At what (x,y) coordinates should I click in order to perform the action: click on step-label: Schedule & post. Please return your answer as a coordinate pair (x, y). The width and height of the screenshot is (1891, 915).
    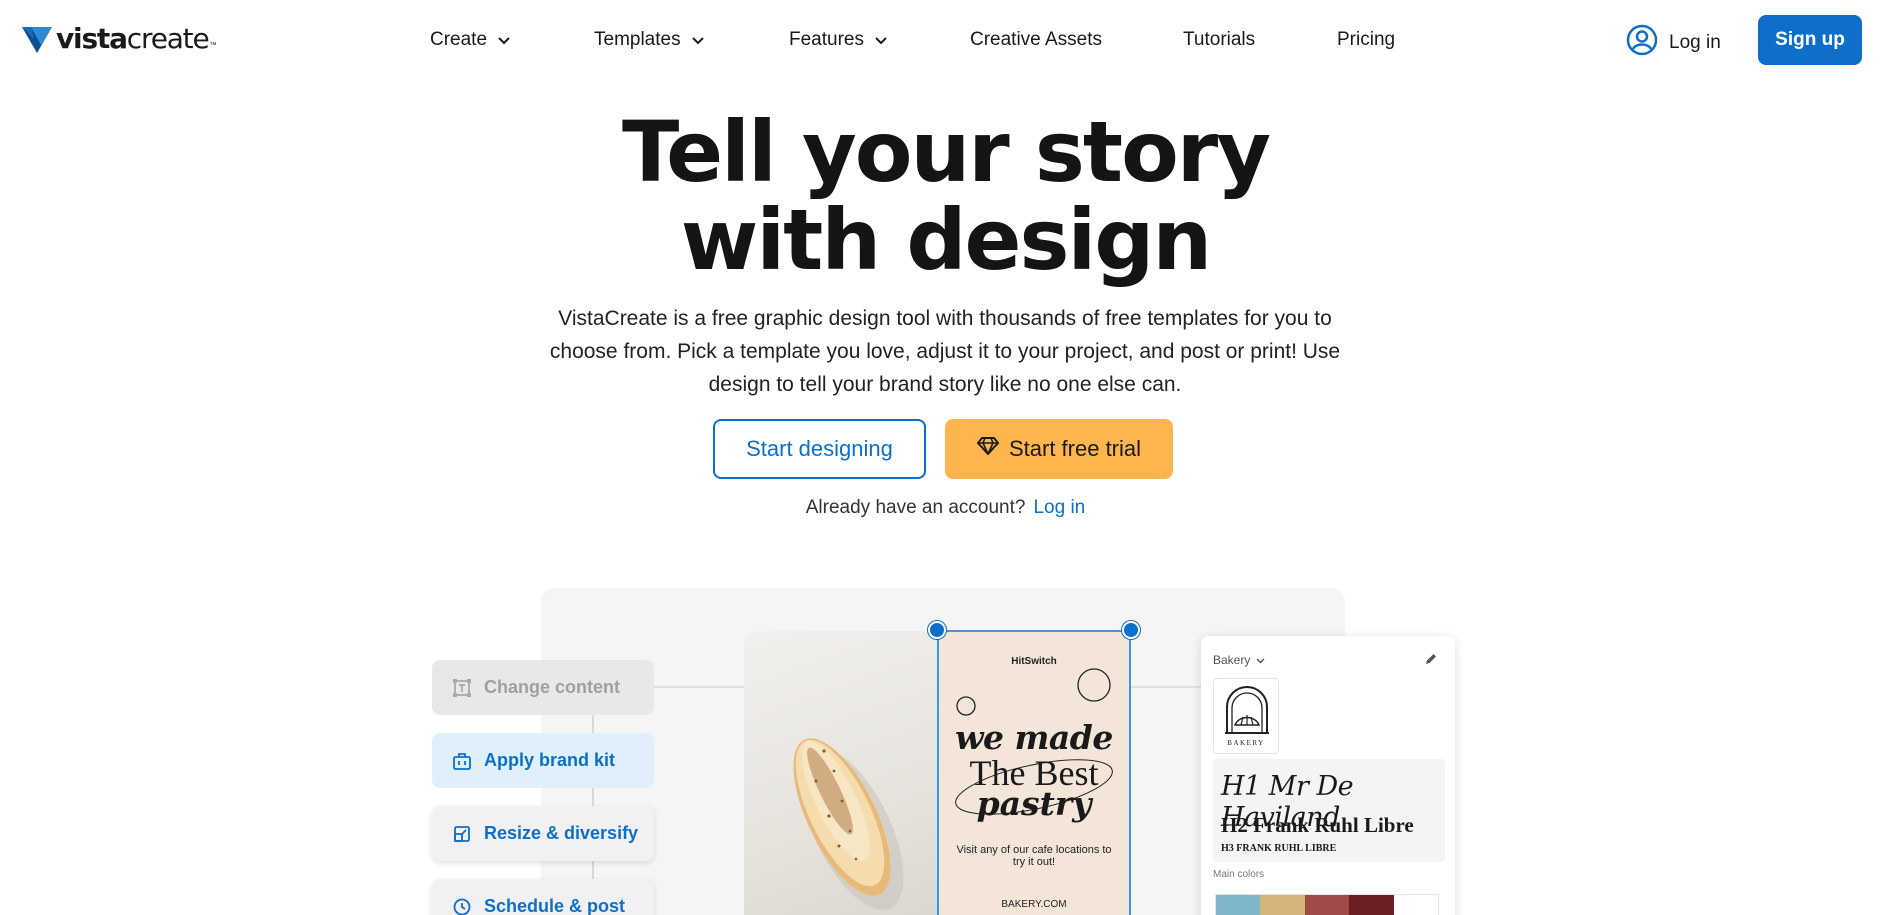
    Looking at the image, I should click on (555, 905).